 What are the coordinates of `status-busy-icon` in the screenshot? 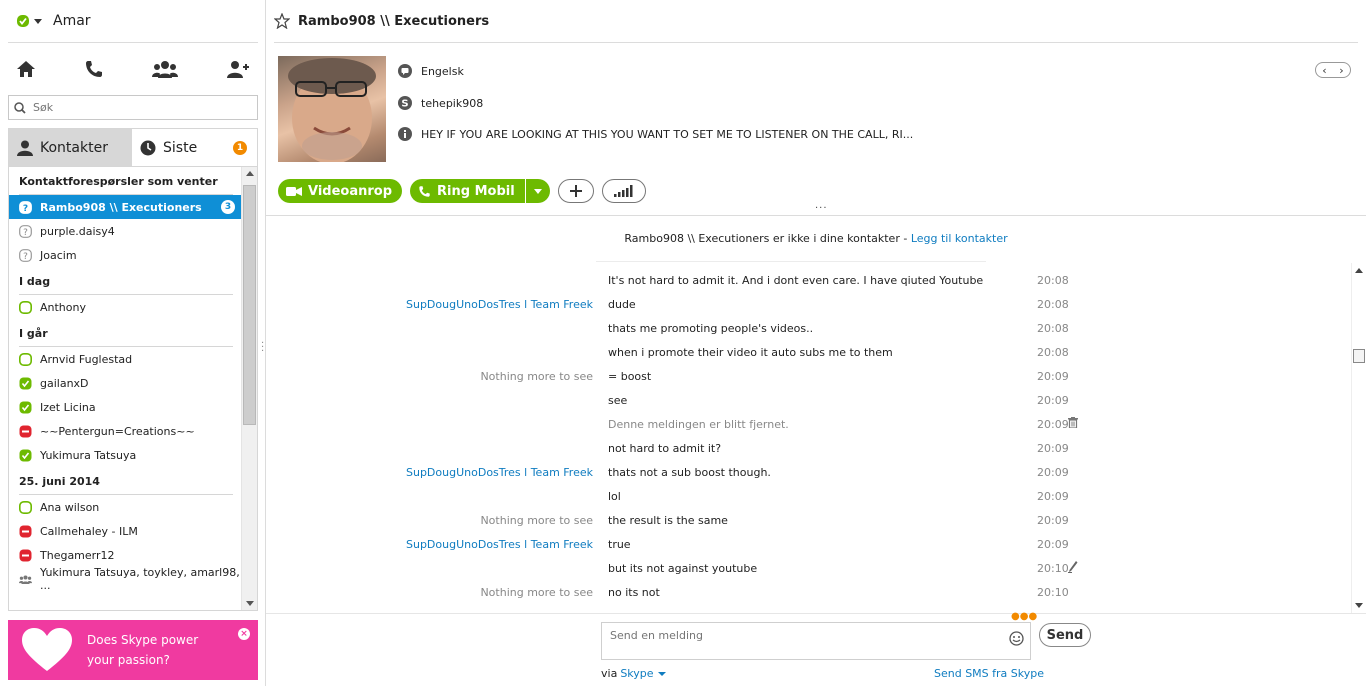 It's located at (25, 531).